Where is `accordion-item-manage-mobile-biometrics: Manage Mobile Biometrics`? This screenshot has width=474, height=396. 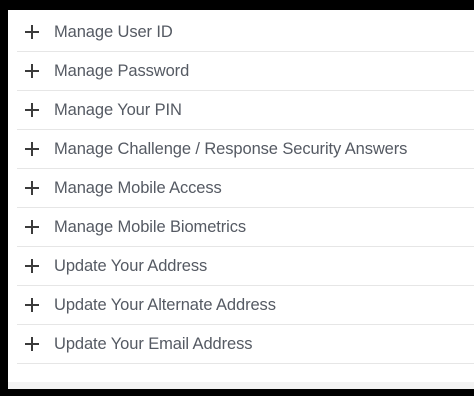 accordion-item-manage-mobile-biometrics: Manage Mobile Biometrics is located at coordinates (245, 227).